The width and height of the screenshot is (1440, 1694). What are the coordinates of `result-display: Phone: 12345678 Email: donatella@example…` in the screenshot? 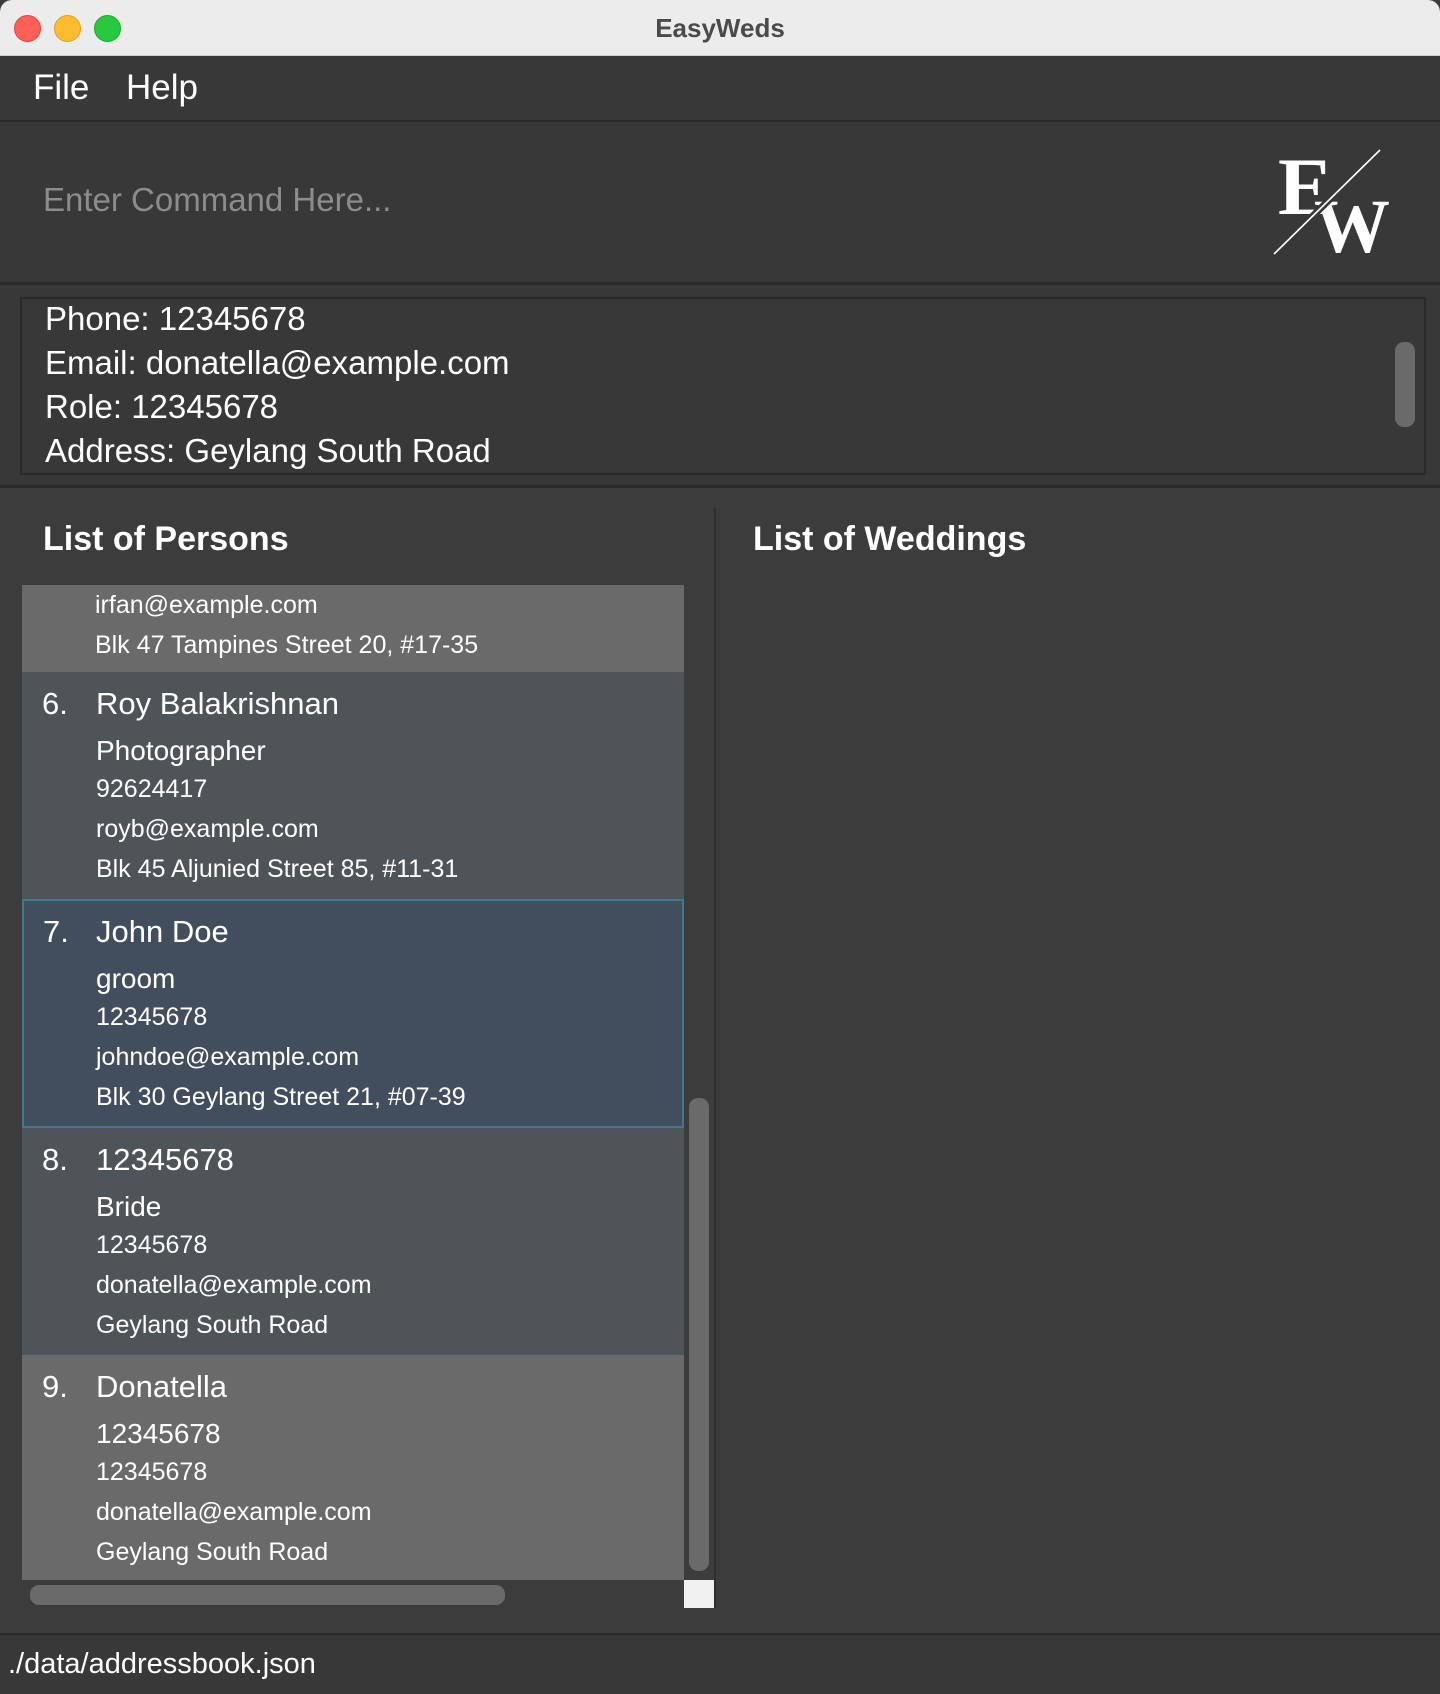 It's located at (723, 386).